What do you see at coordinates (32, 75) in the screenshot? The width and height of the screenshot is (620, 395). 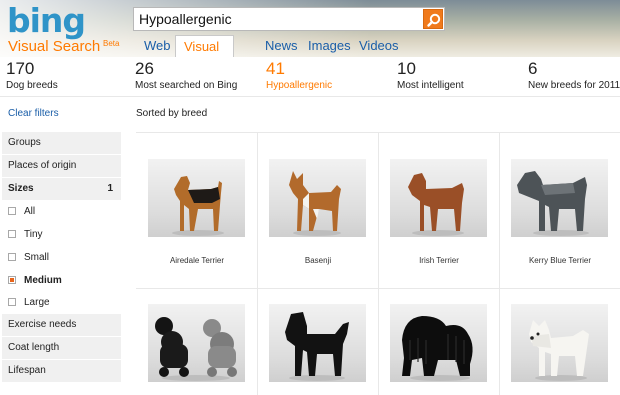 I see `stat-dog-breeds: 170 Dog breeds` at bounding box center [32, 75].